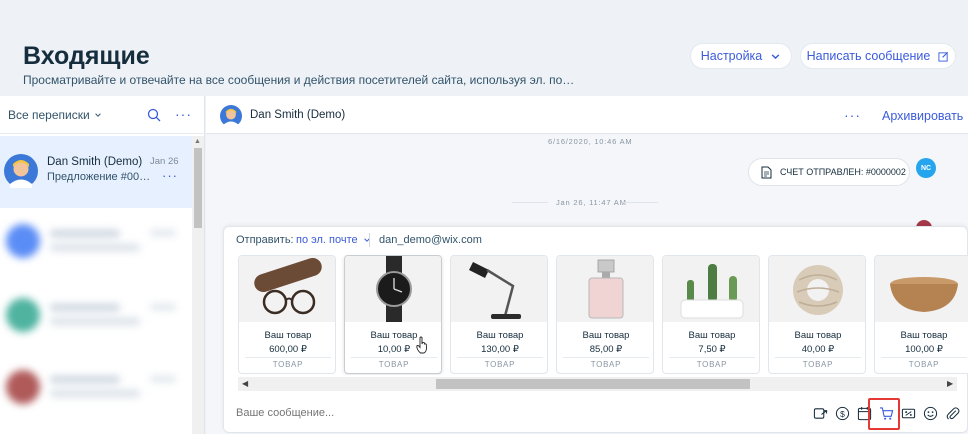 The image size is (968, 434). I want to click on scroll-up-icon: ▲, so click(197, 141).